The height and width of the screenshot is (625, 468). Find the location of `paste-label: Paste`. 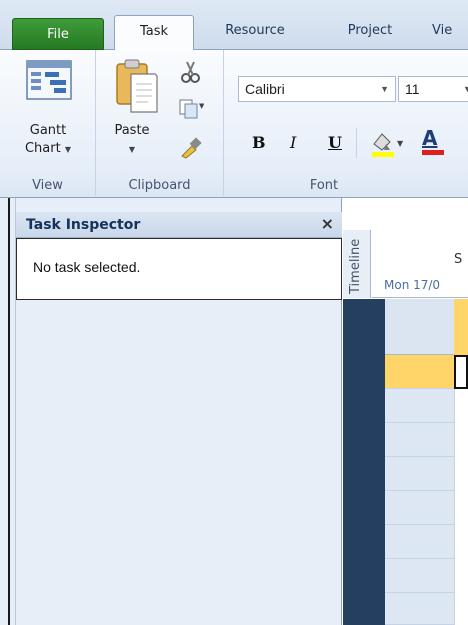

paste-label: Paste is located at coordinates (132, 130).